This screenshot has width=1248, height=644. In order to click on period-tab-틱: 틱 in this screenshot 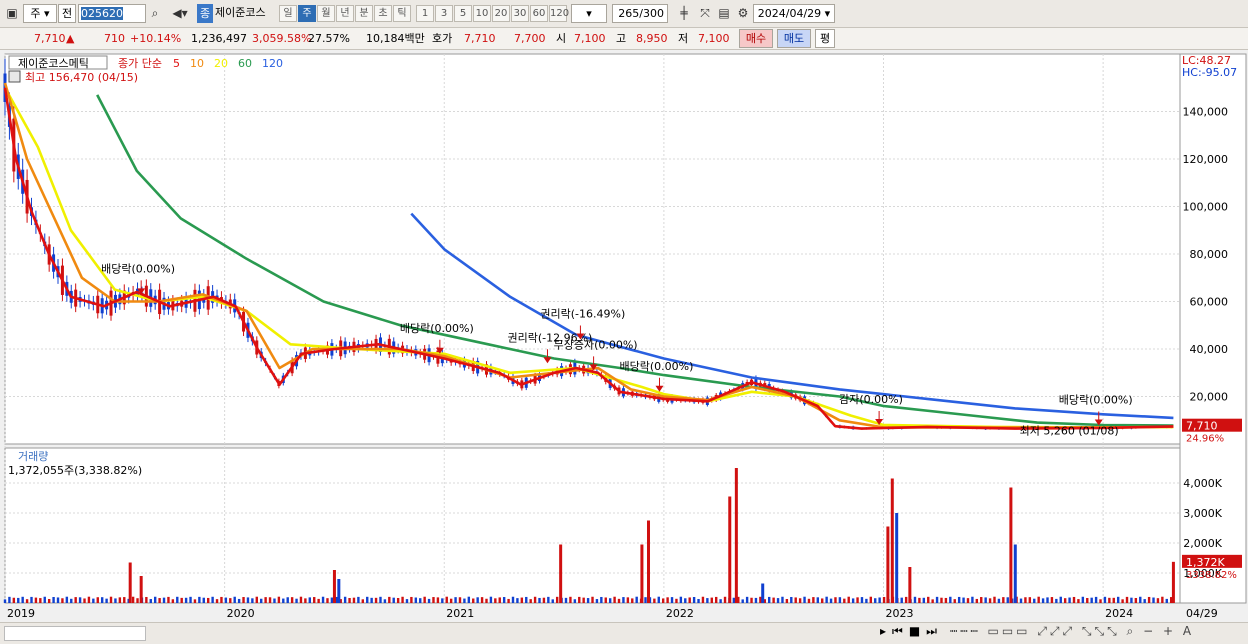, I will do `click(402, 13)`.